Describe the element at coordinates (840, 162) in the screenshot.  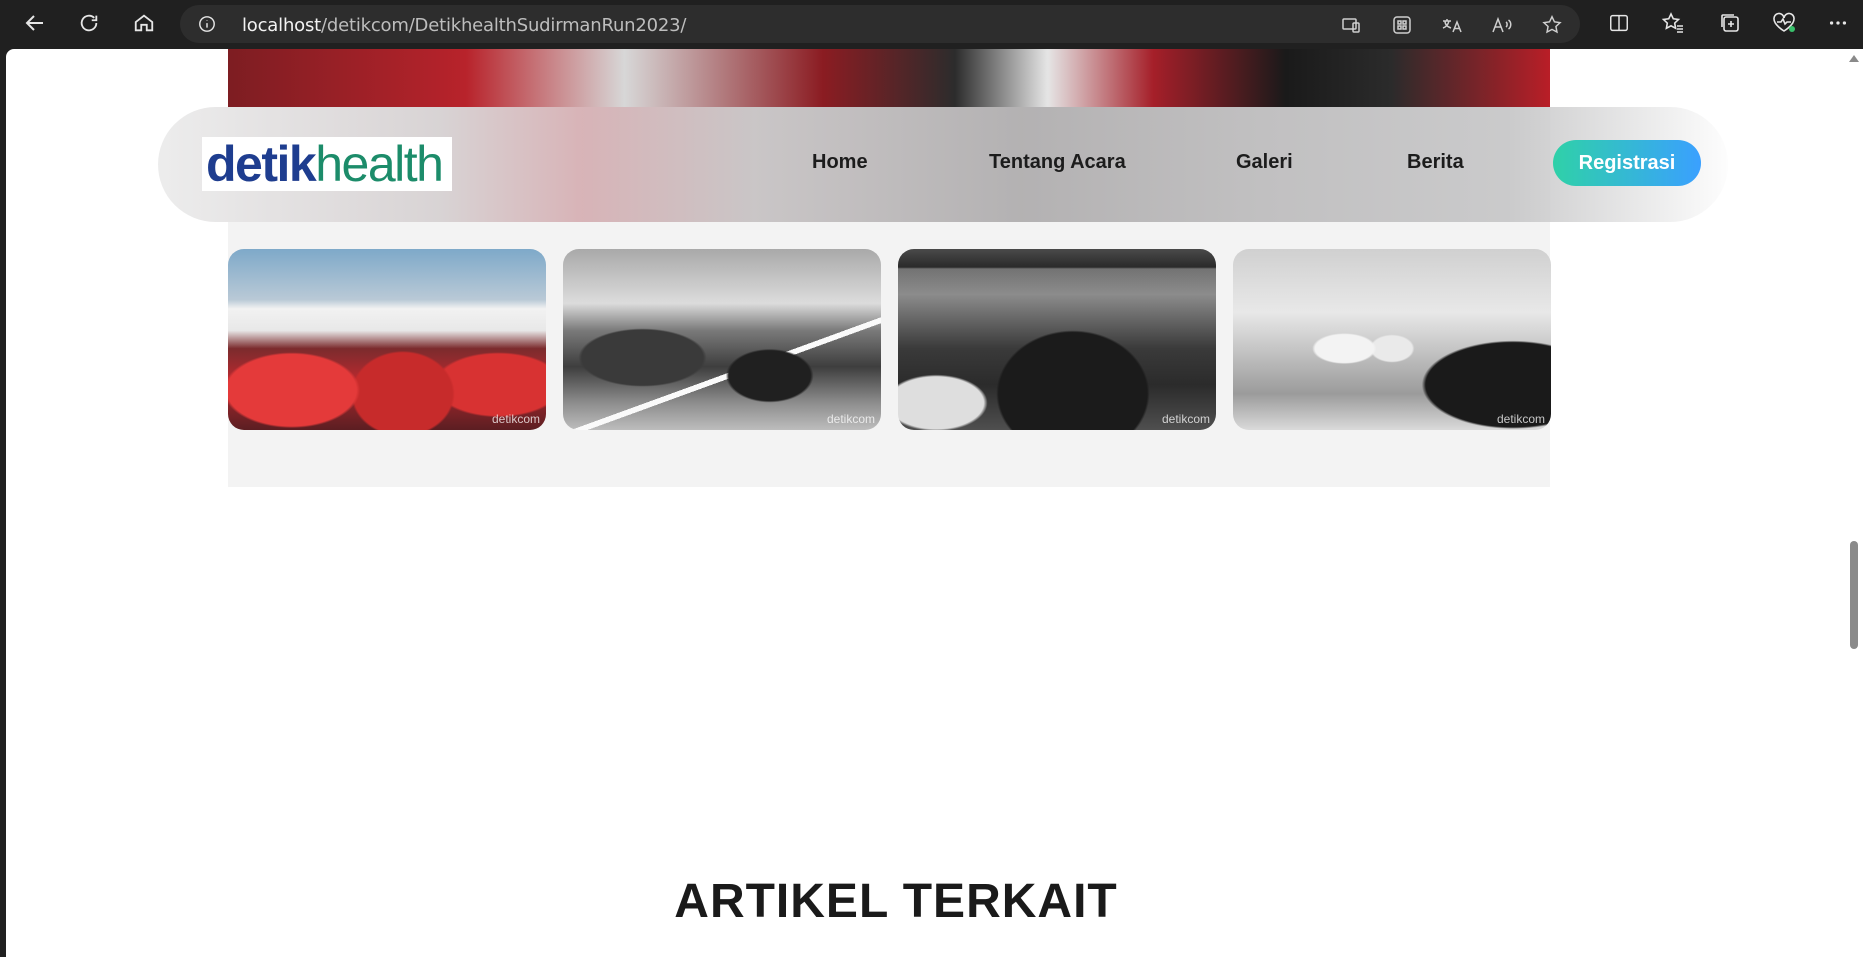
I see `nav-link-home: Home` at that location.